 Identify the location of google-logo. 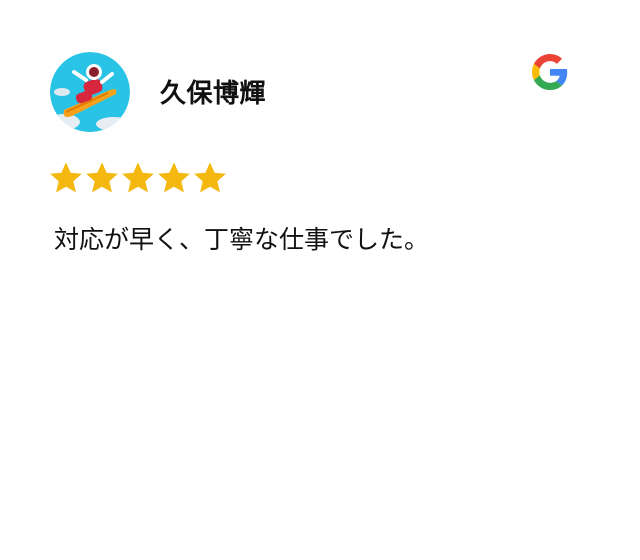
(550, 72).